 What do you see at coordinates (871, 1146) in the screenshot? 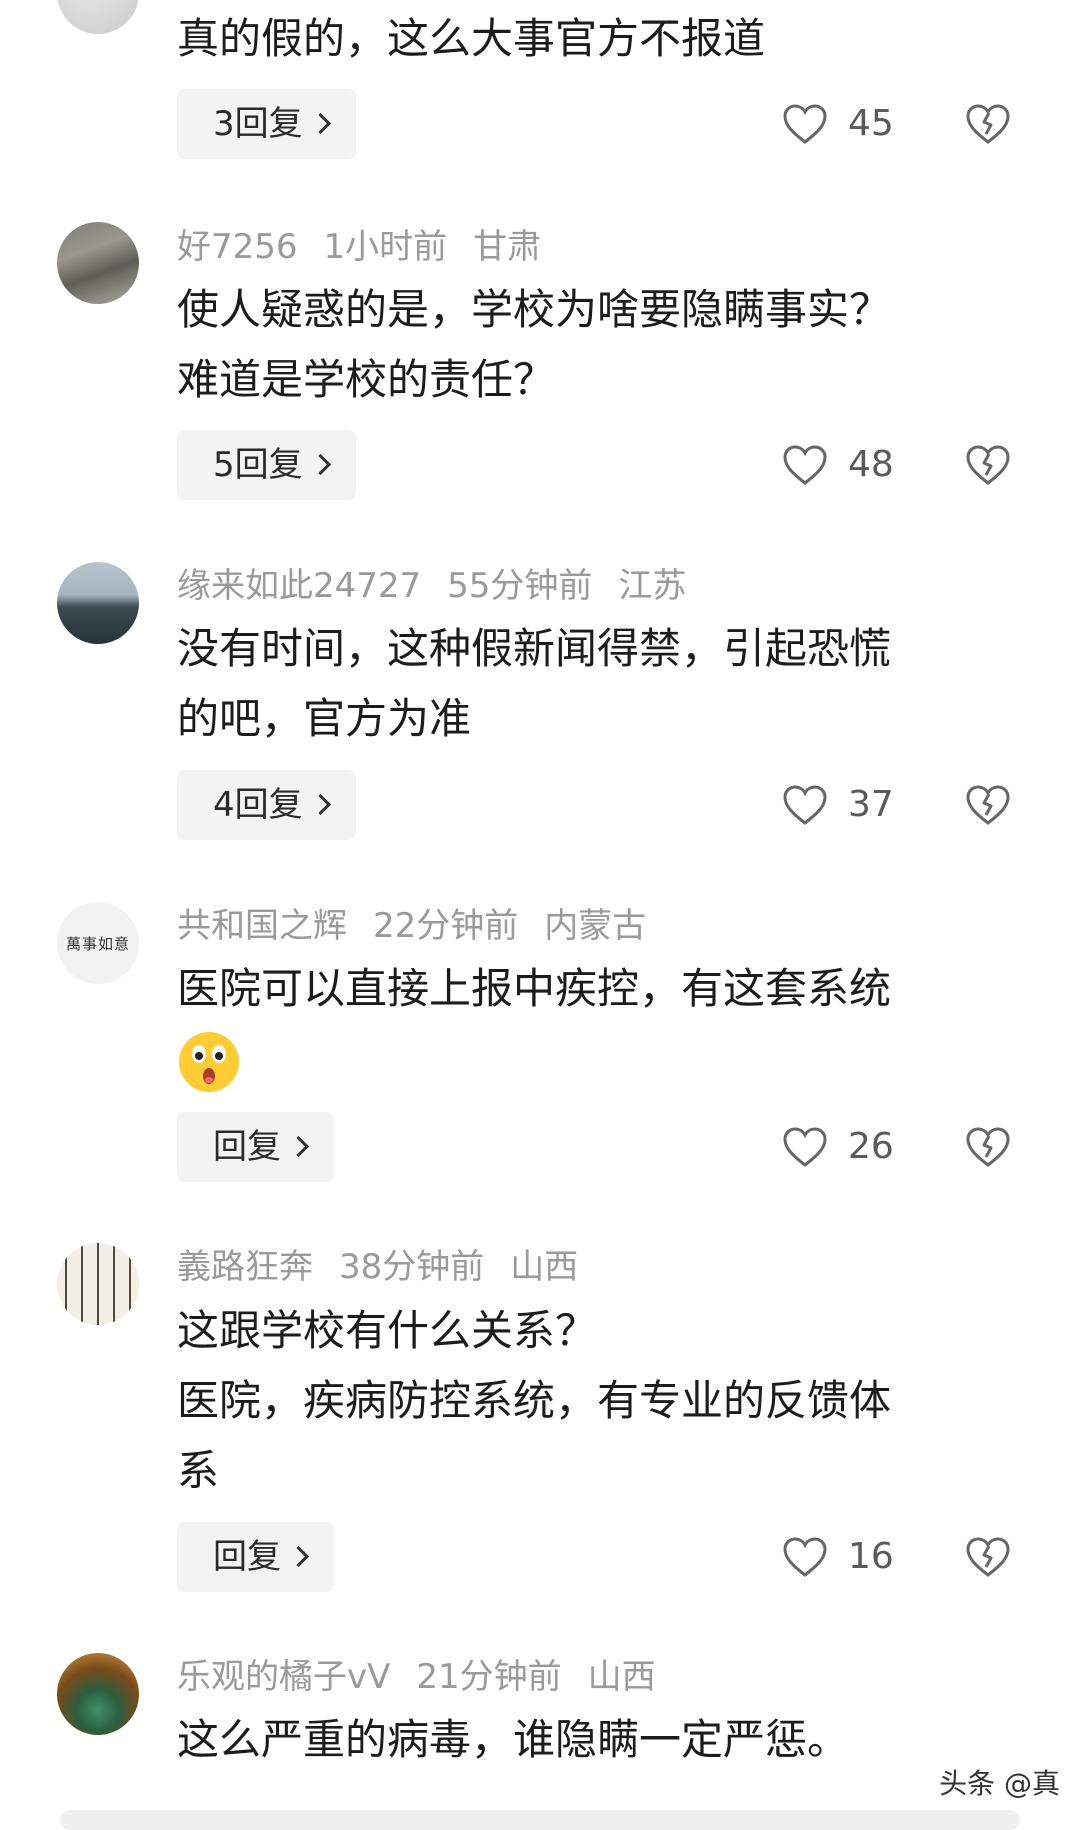
I see `like-count: 26` at bounding box center [871, 1146].